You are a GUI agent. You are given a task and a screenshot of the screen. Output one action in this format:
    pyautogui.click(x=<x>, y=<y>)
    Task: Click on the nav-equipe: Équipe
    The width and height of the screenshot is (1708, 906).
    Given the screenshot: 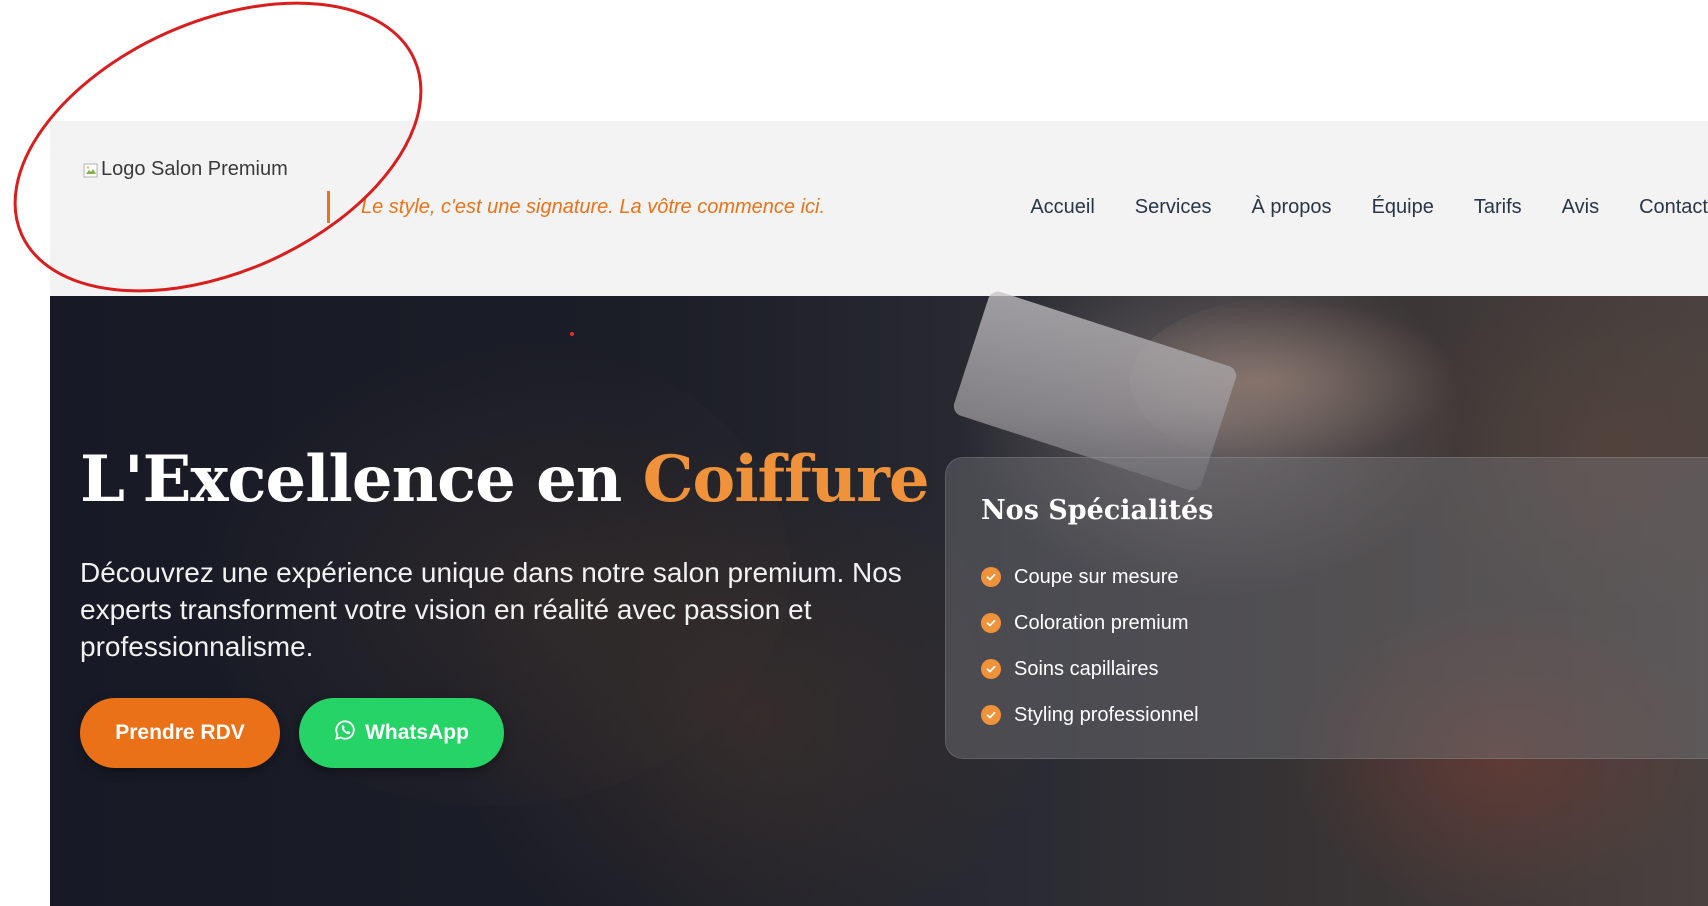 What is the action you would take?
    pyautogui.click(x=1403, y=207)
    